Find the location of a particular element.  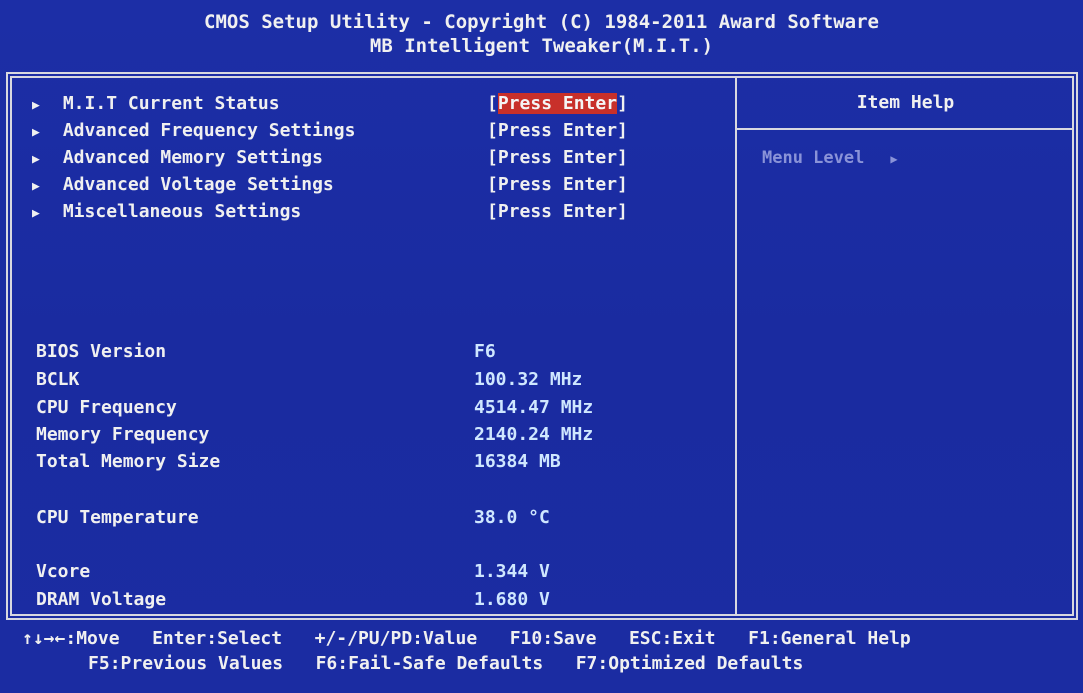

key-action: :Value is located at coordinates (445, 638).